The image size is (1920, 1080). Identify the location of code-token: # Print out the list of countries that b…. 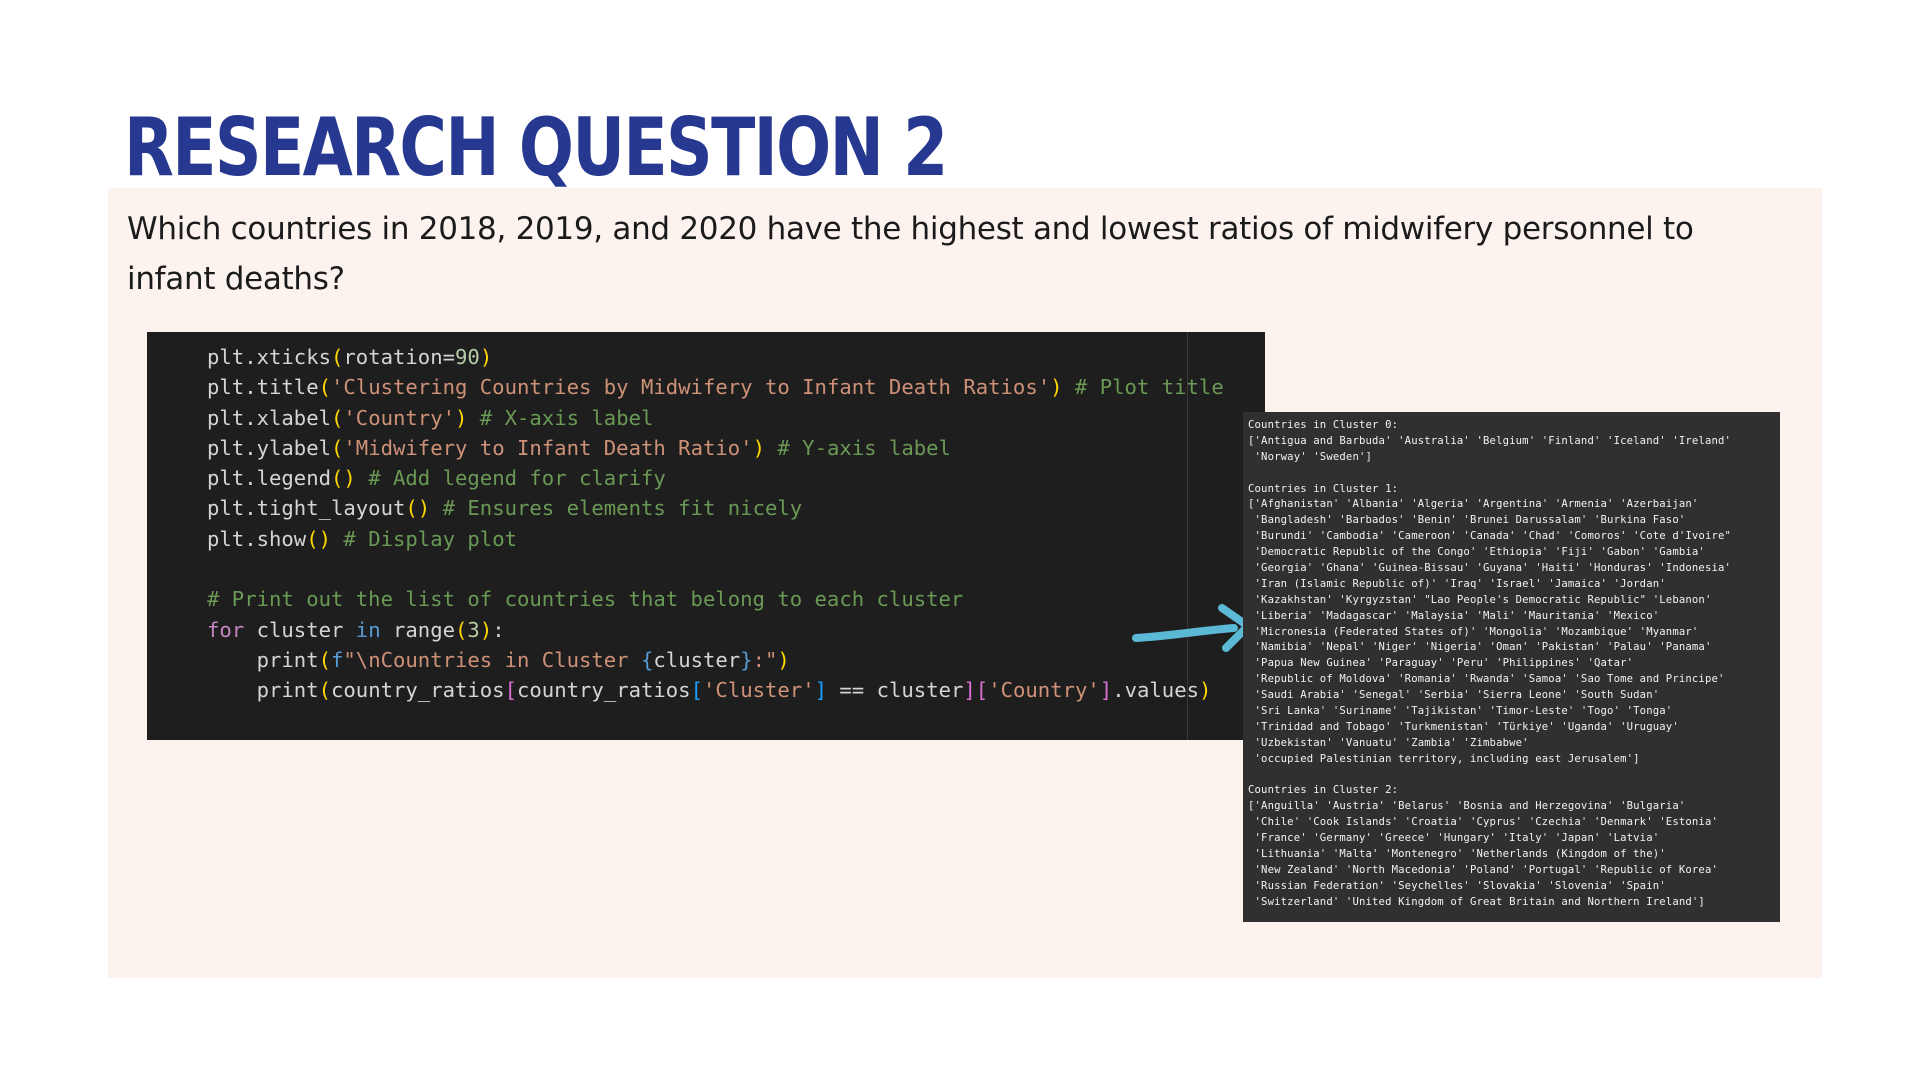
(585, 599).